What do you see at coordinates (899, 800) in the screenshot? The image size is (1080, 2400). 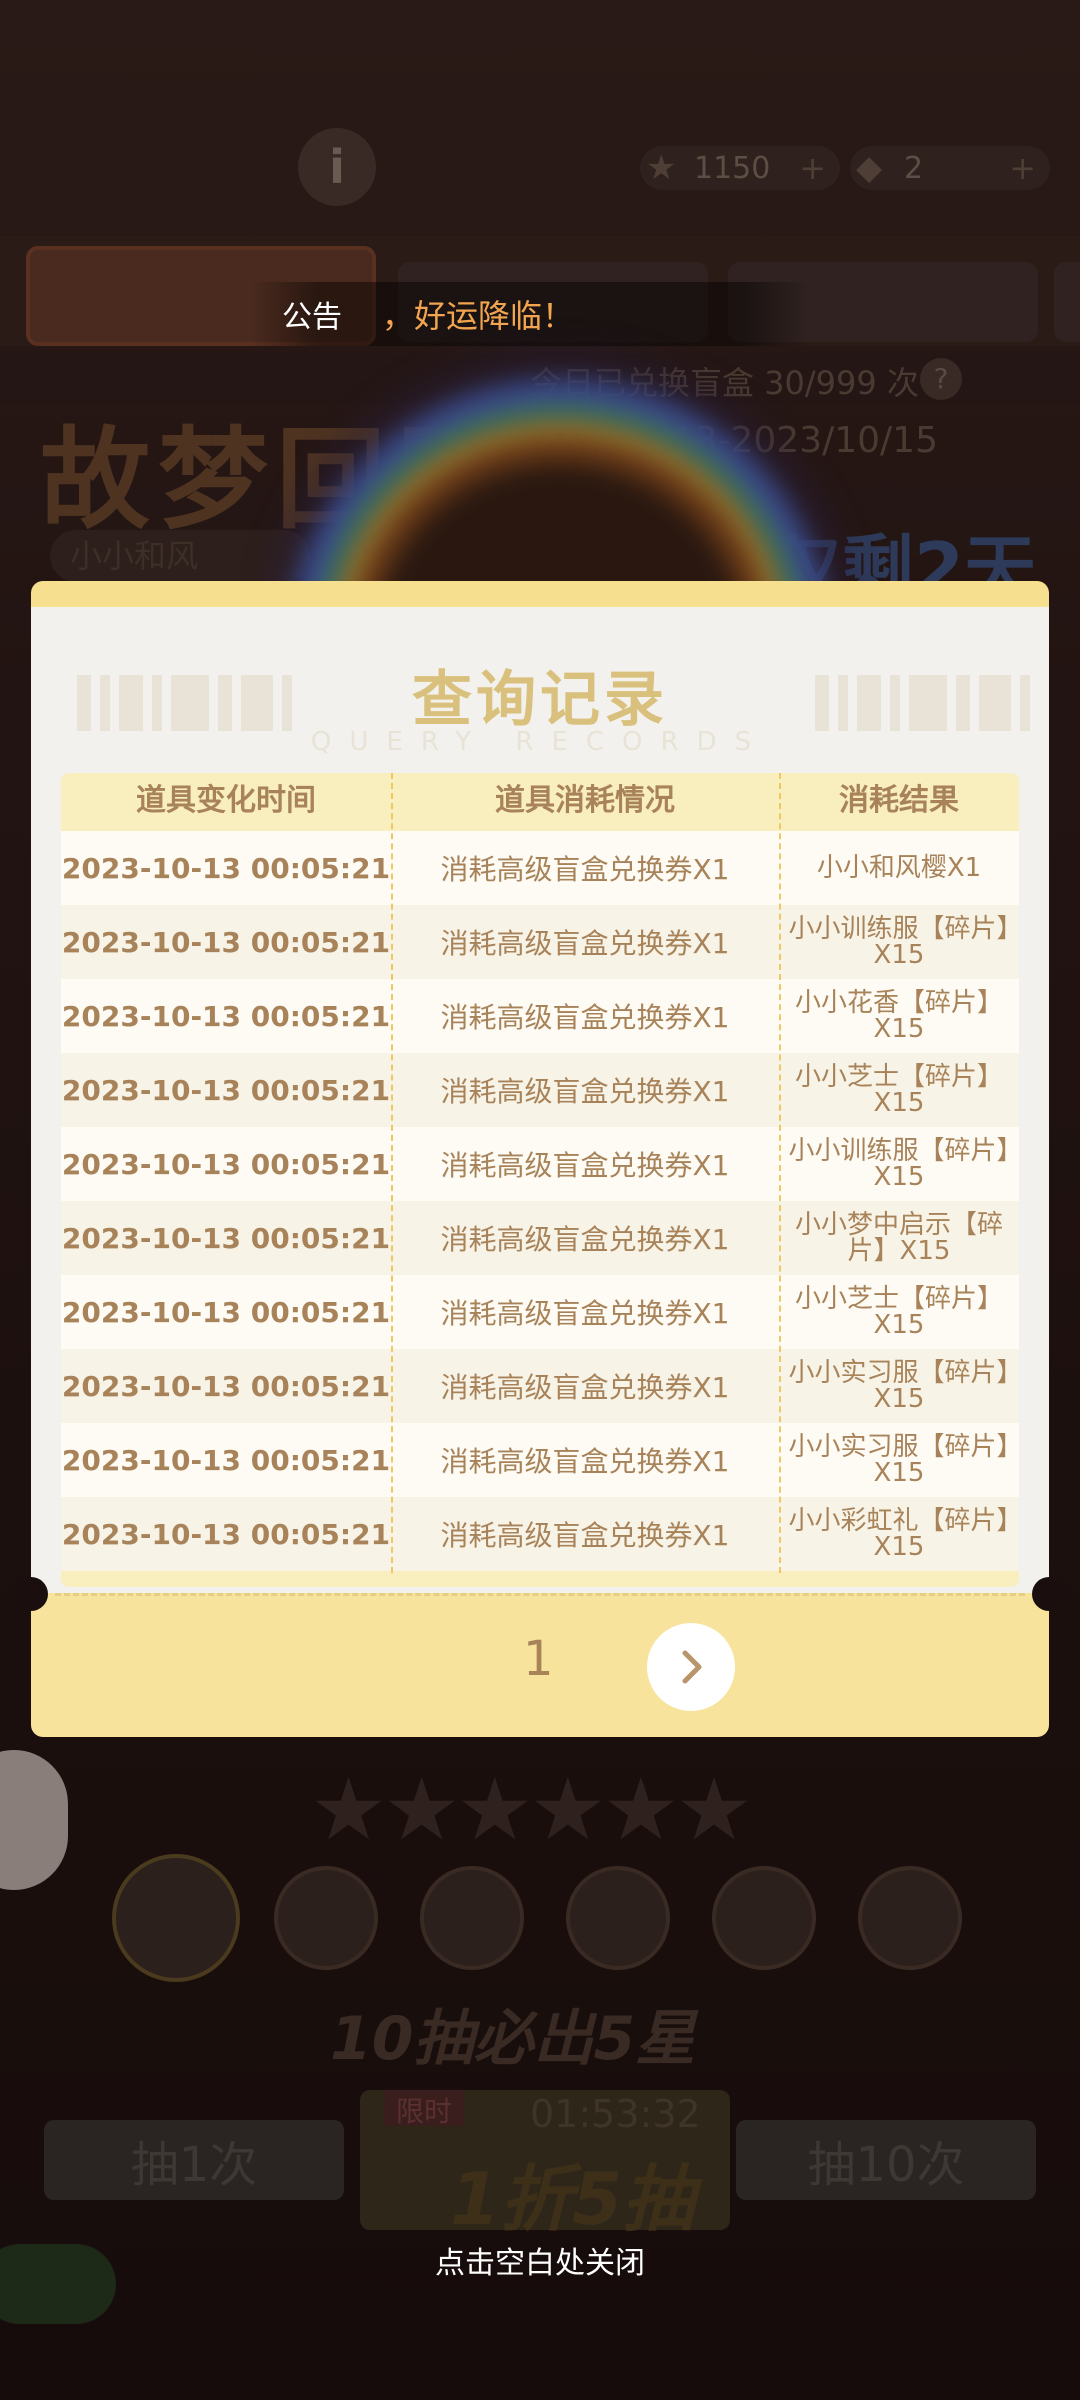 I see `column-header-result: 消耗结果` at bounding box center [899, 800].